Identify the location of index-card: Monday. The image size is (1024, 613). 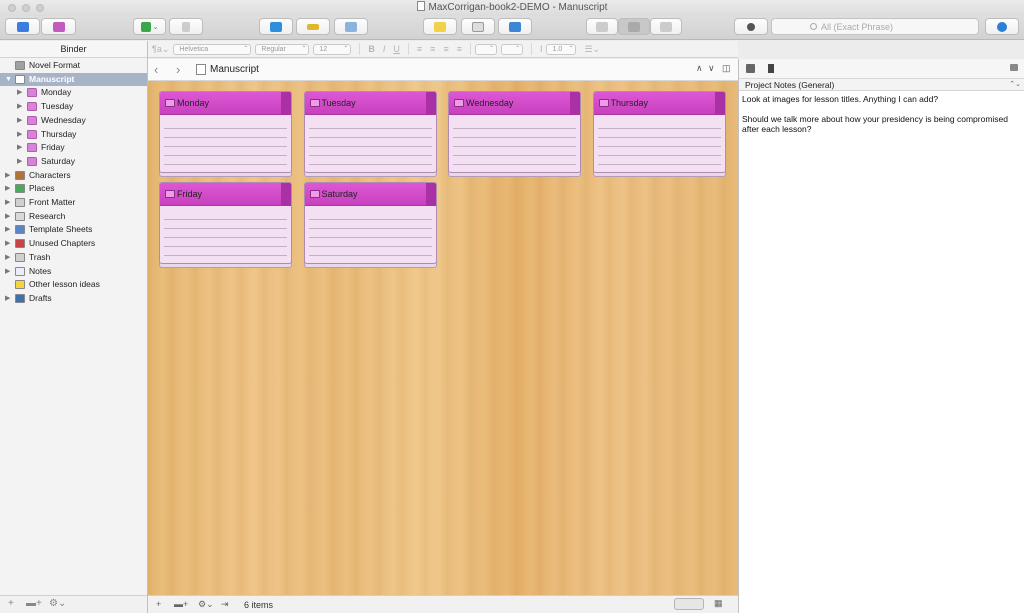
(225, 134).